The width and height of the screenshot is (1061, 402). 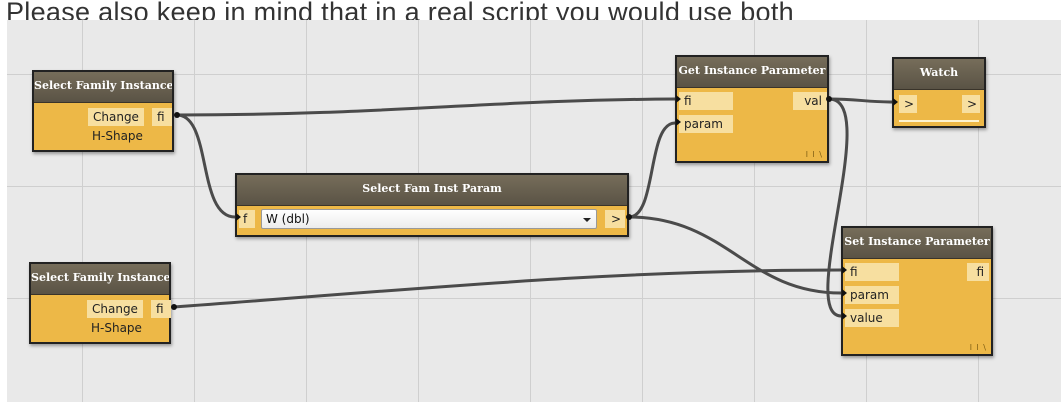 What do you see at coordinates (939, 74) in the screenshot?
I see `node-title: Watch` at bounding box center [939, 74].